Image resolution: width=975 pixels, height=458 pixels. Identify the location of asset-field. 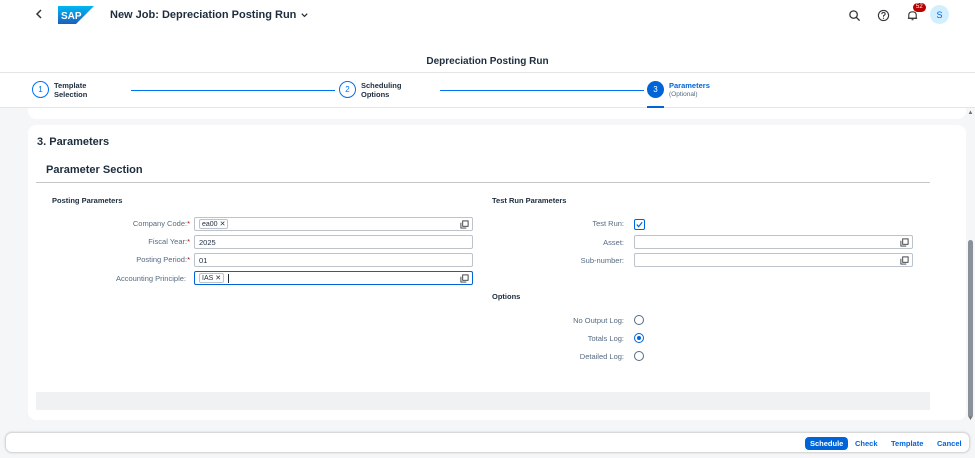
(773, 242).